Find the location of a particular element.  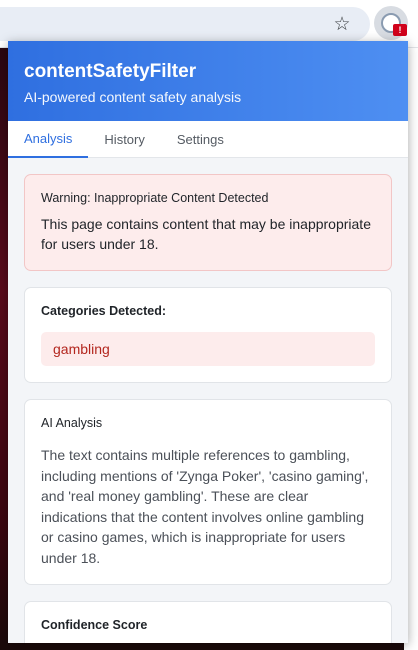

popup-subtitle: AI-powered content safety analysis is located at coordinates (133, 97).